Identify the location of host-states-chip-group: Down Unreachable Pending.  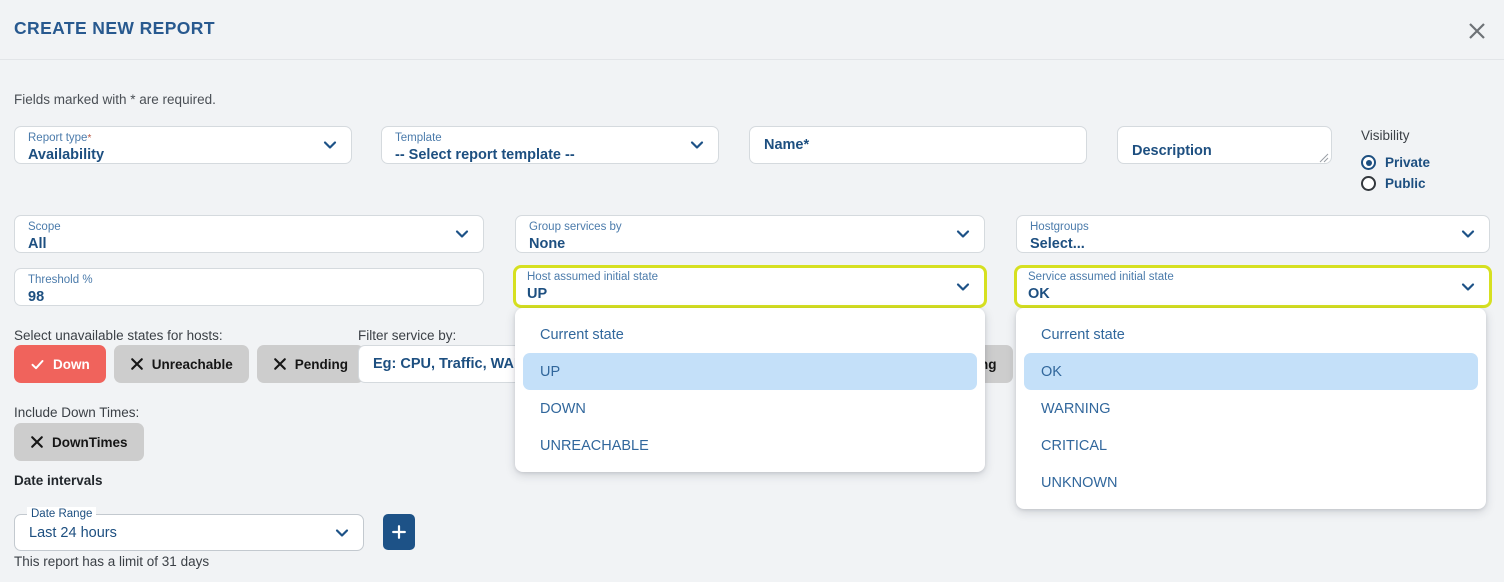
(189, 364).